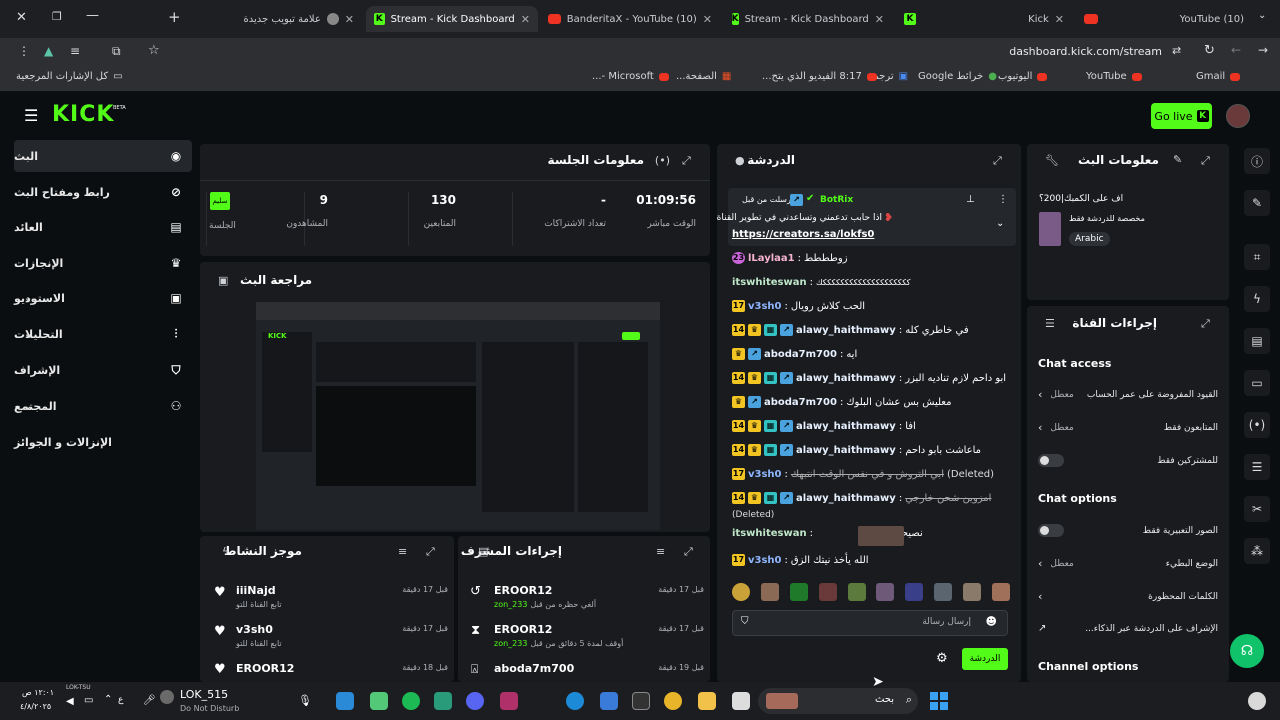  I want to click on sidebar-item-stream: ◉ البث, so click(103, 156).